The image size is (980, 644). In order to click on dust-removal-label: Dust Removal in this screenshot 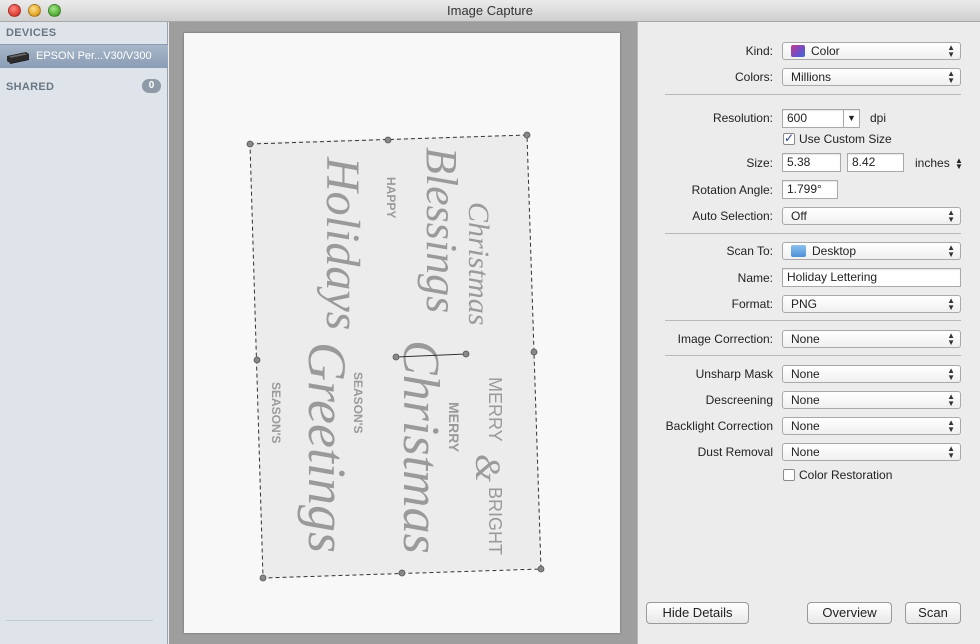, I will do `click(735, 452)`.